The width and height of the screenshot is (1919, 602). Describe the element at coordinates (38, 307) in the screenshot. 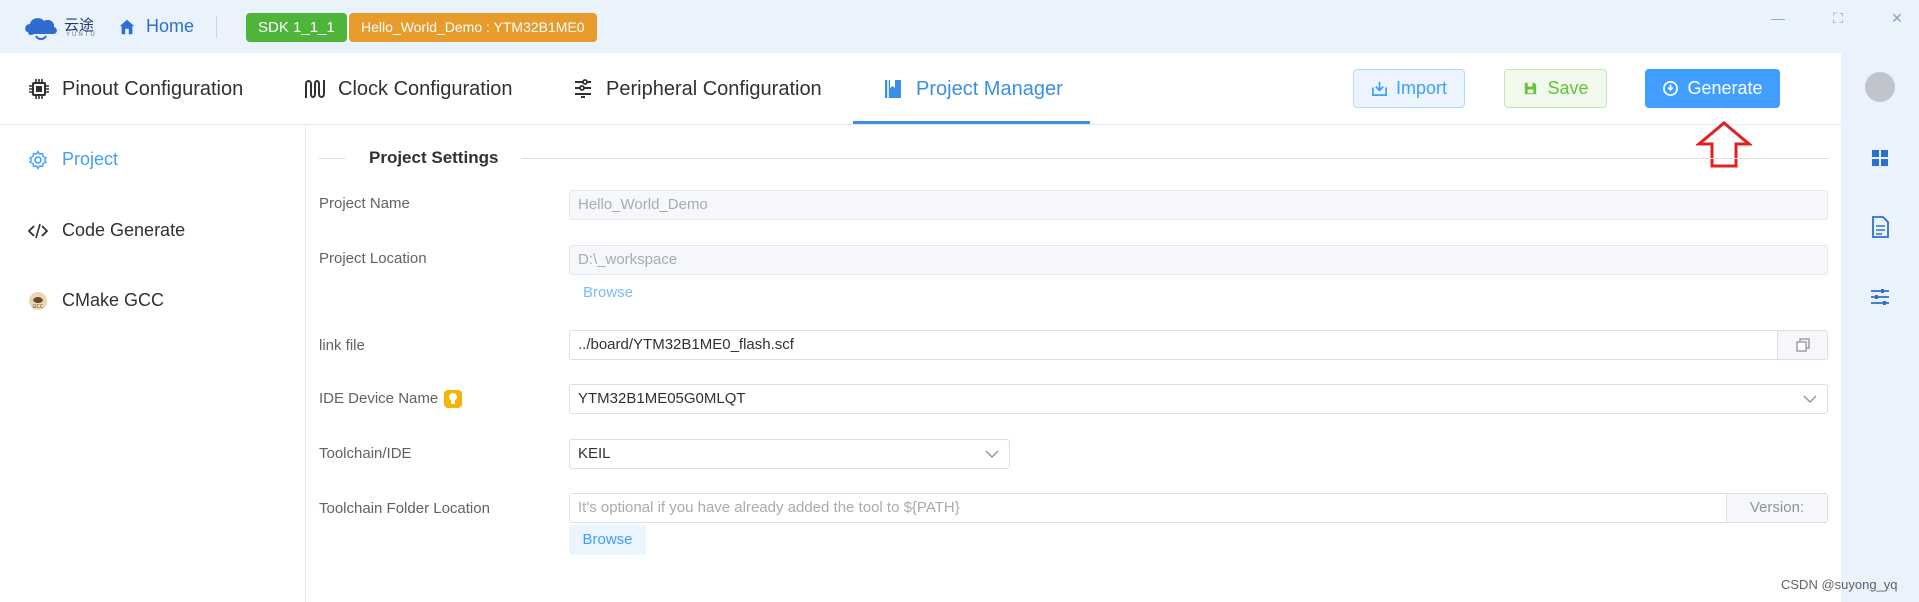

I see `svg-text: GCC` at that location.